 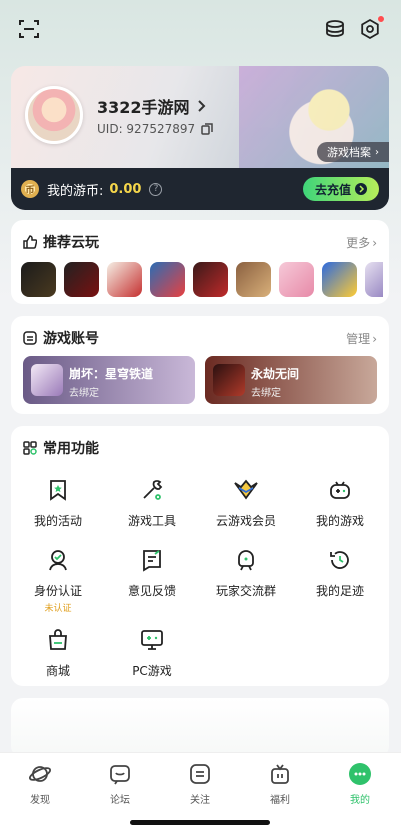 I want to click on uid-row: UID: 927527897, so click(x=155, y=129).